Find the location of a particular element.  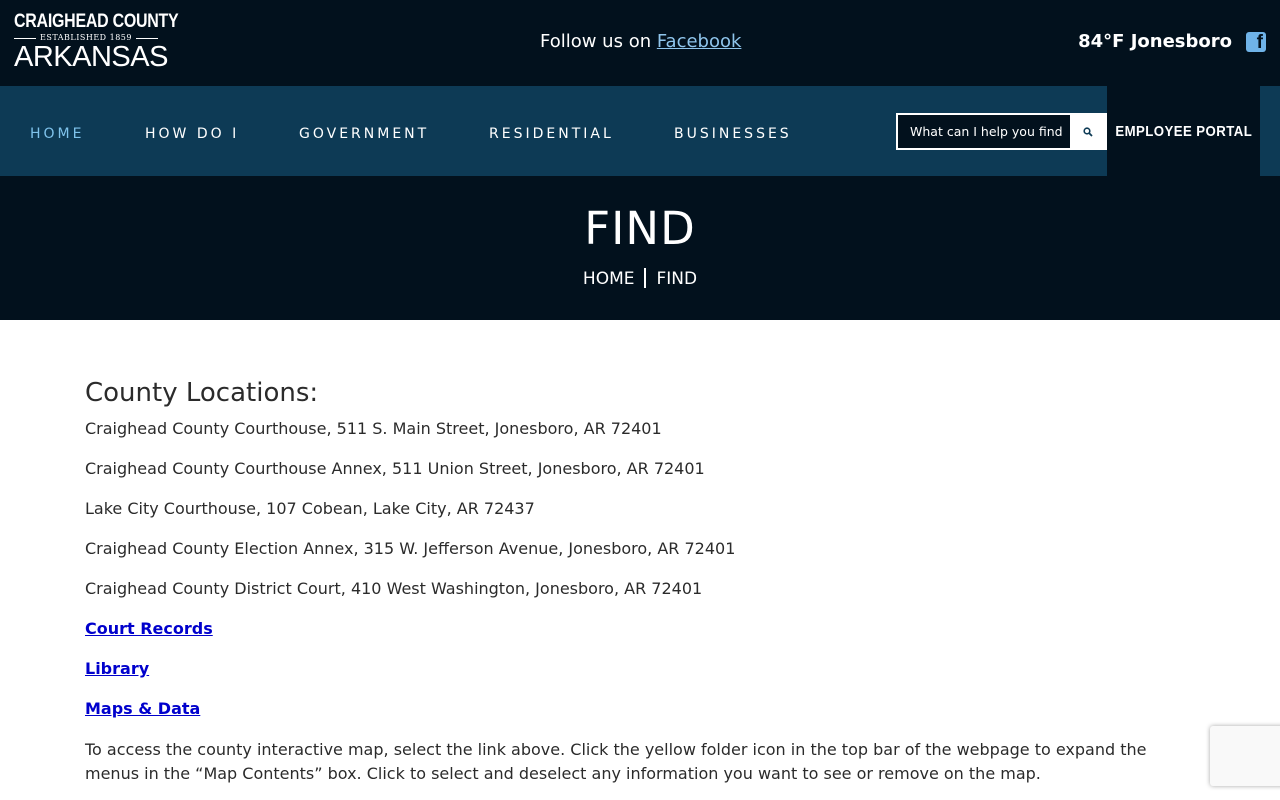

breadcrumb-home: HOME is located at coordinates (609, 279).